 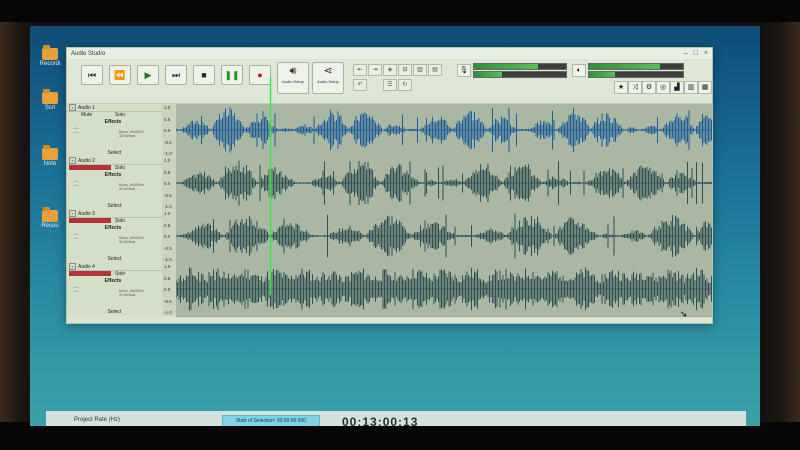 What do you see at coordinates (167, 119) in the screenshot?
I see `scale-label: 0.5` at bounding box center [167, 119].